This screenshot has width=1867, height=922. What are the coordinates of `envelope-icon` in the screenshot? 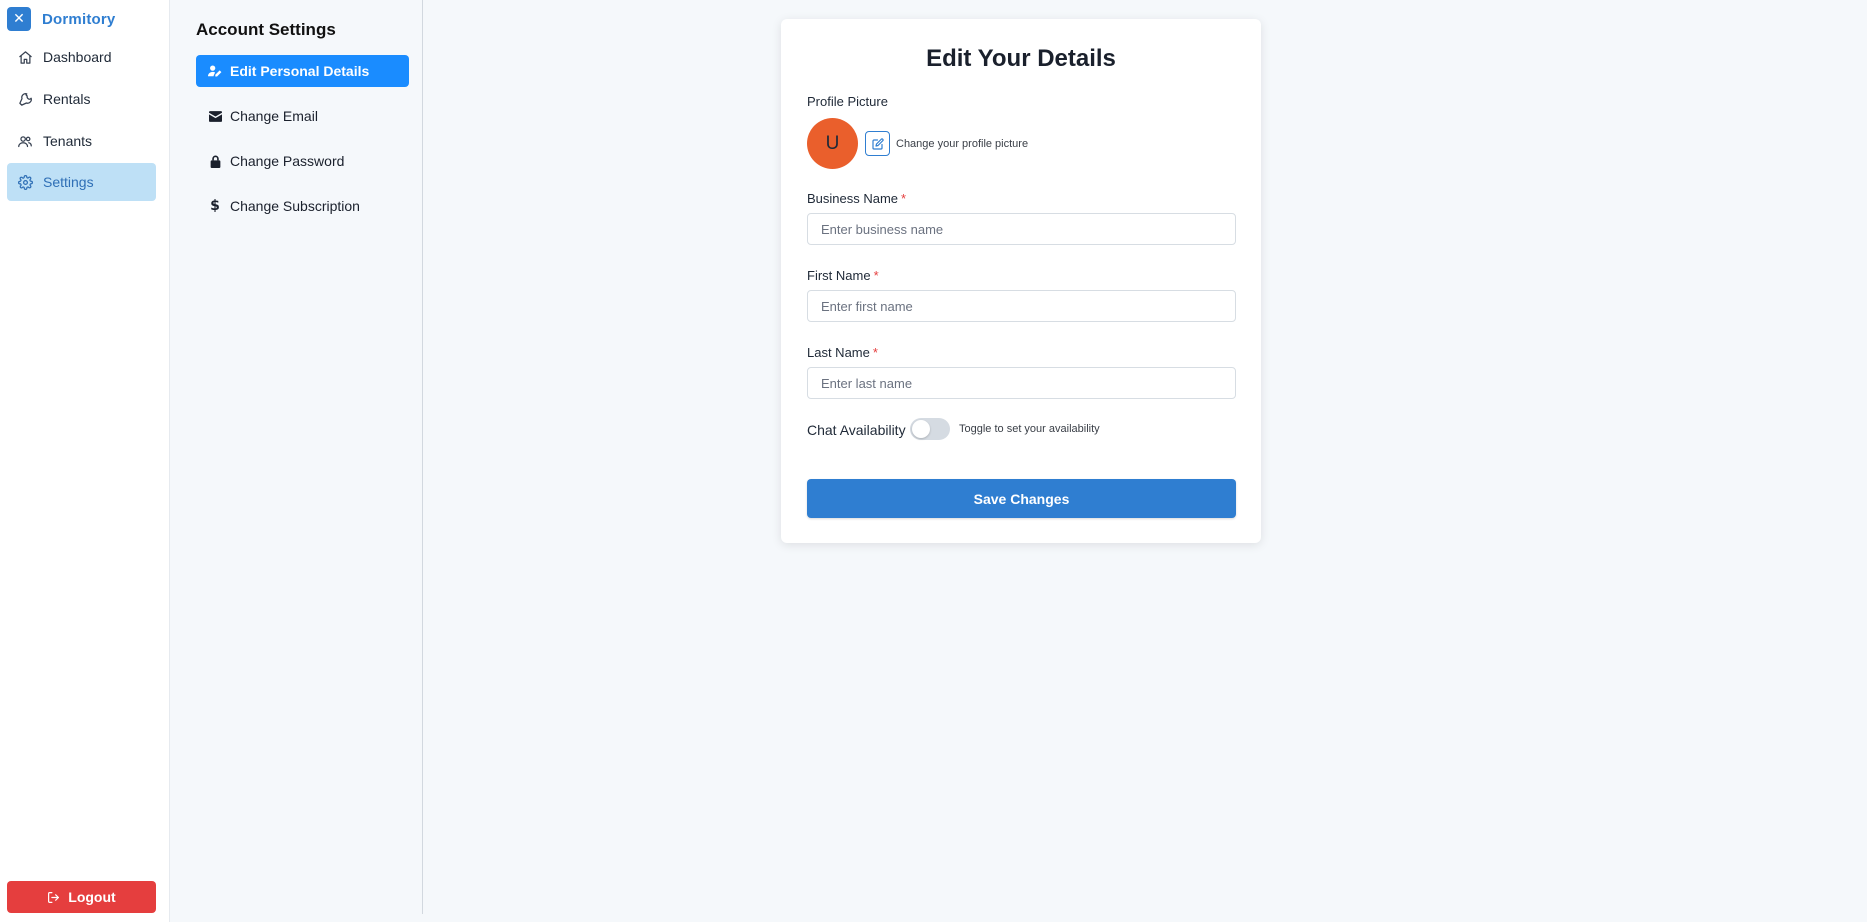 It's located at (215, 116).